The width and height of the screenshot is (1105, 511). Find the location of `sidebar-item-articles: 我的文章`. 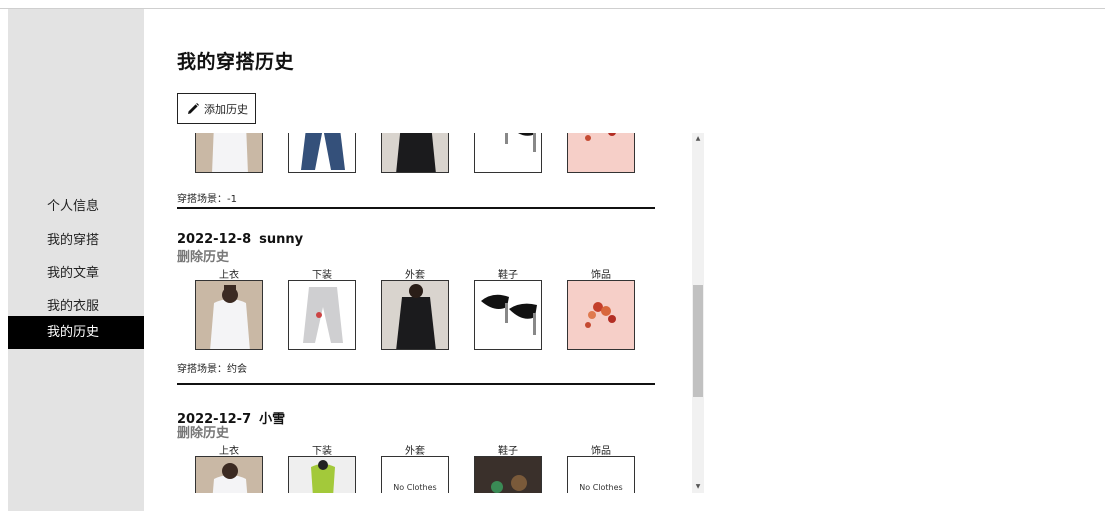

sidebar-item-articles: 我的文章 is located at coordinates (76, 273).